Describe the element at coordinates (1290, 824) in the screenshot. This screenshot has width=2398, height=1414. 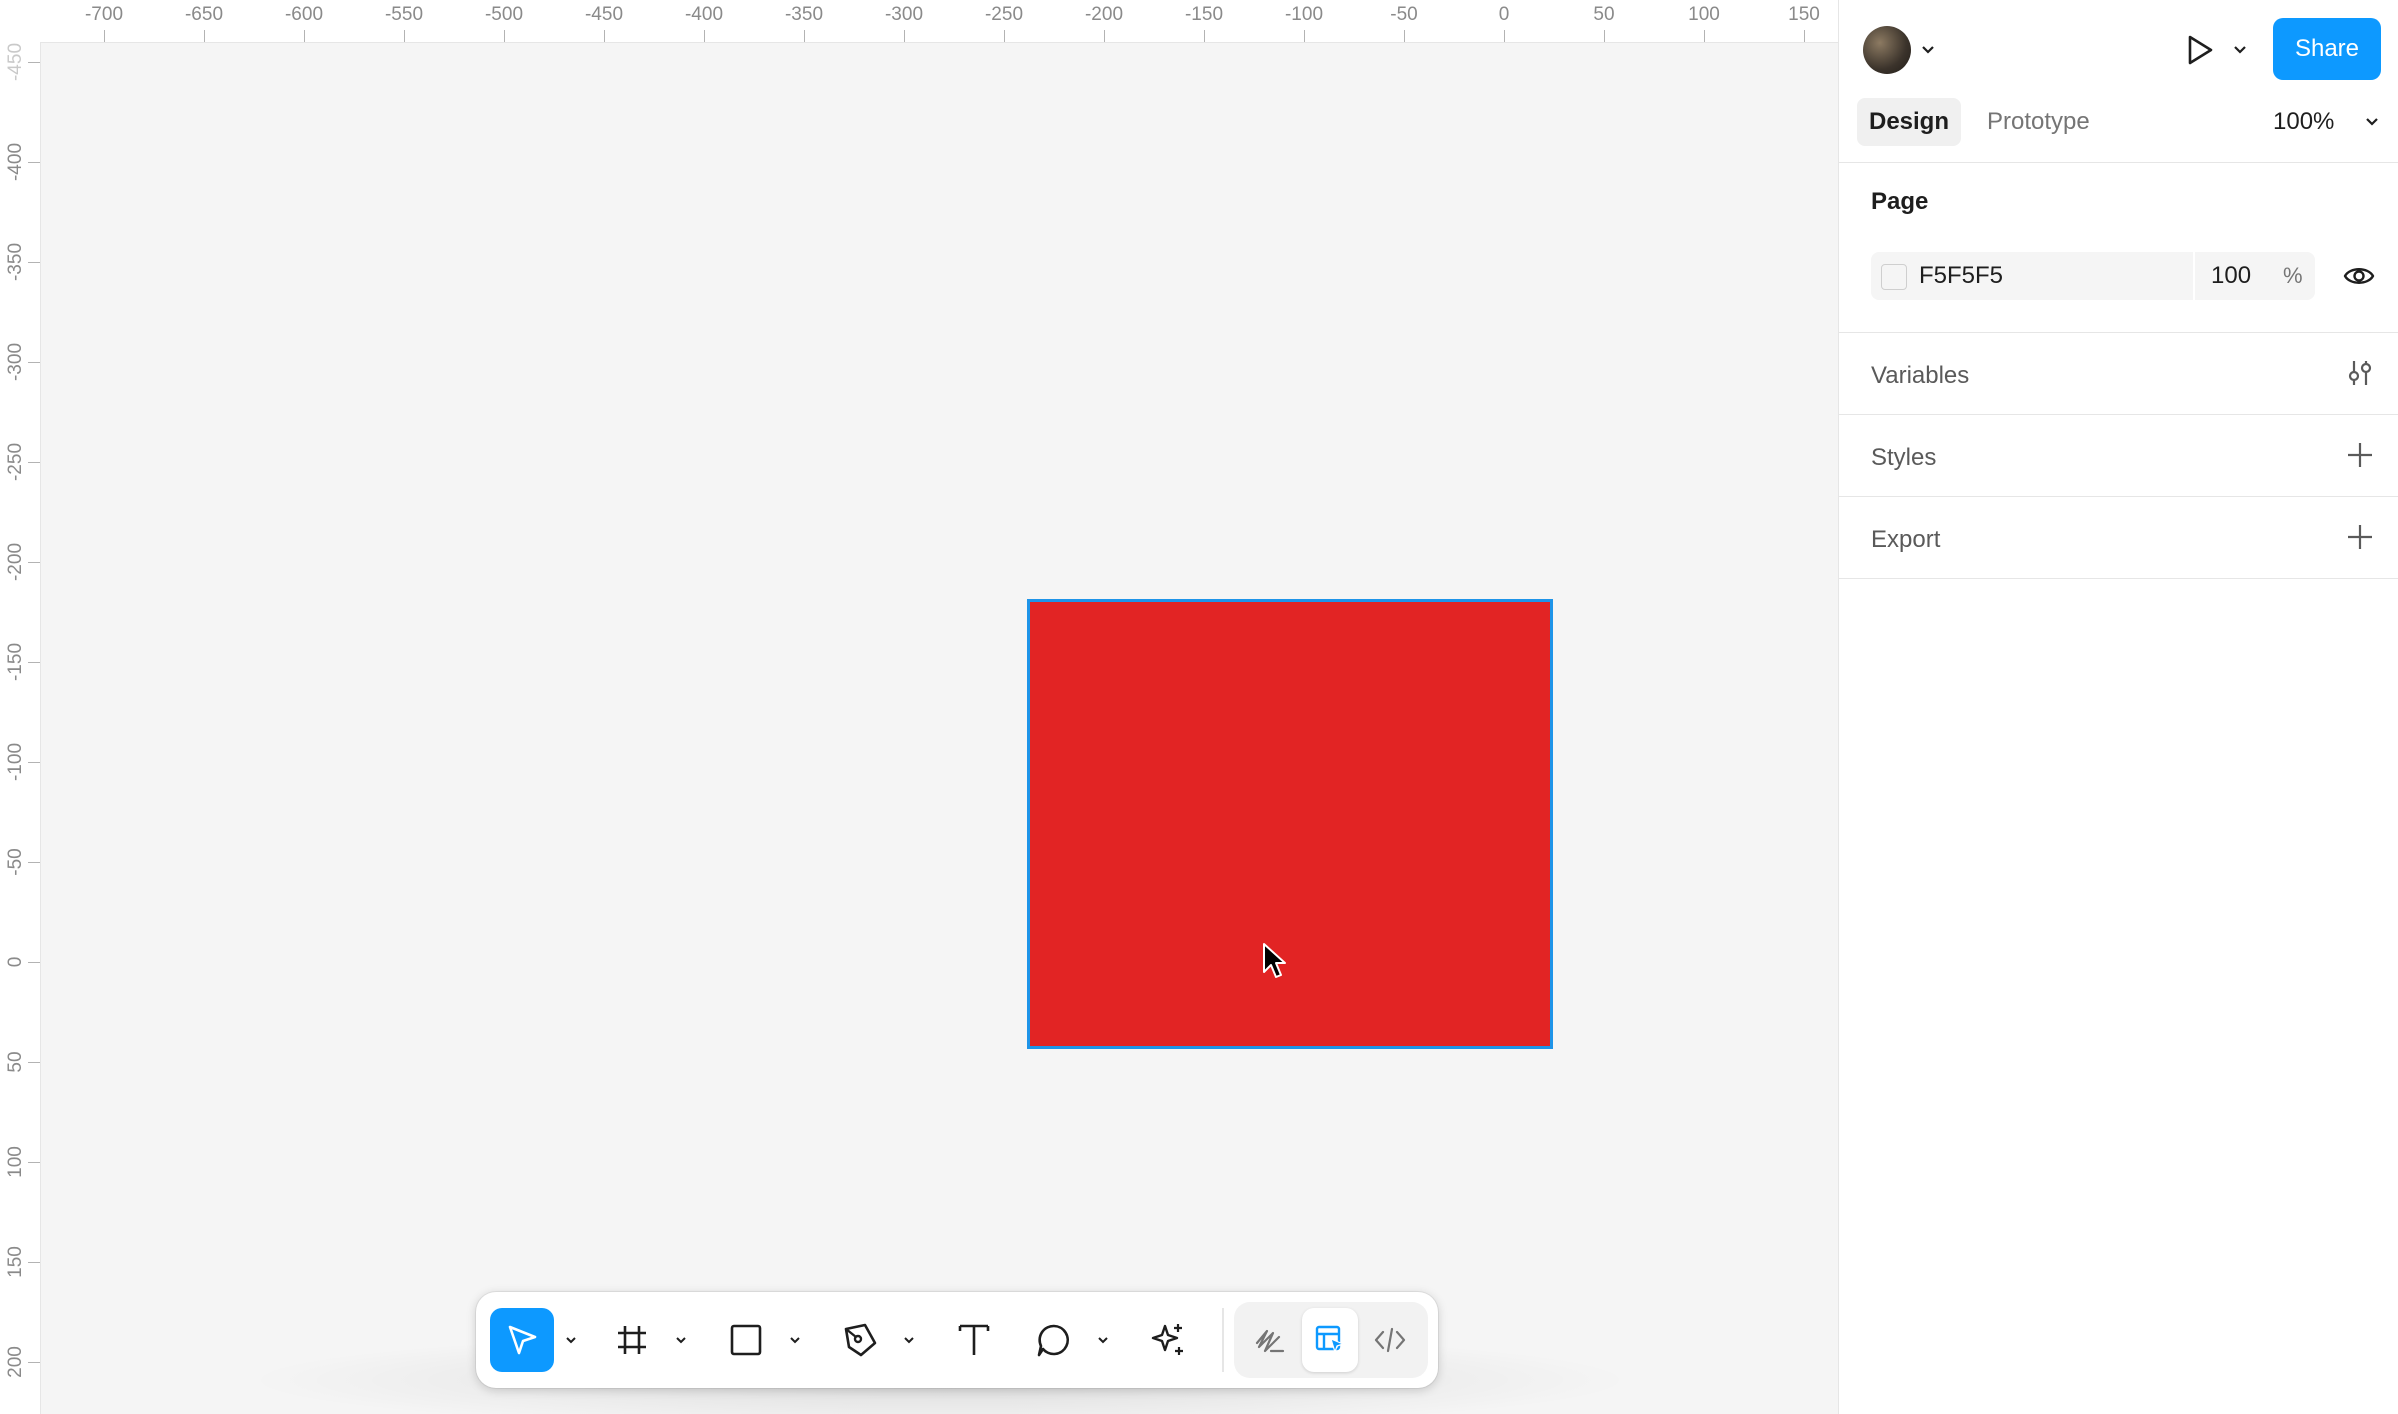
I see `selected-rectangle` at that location.